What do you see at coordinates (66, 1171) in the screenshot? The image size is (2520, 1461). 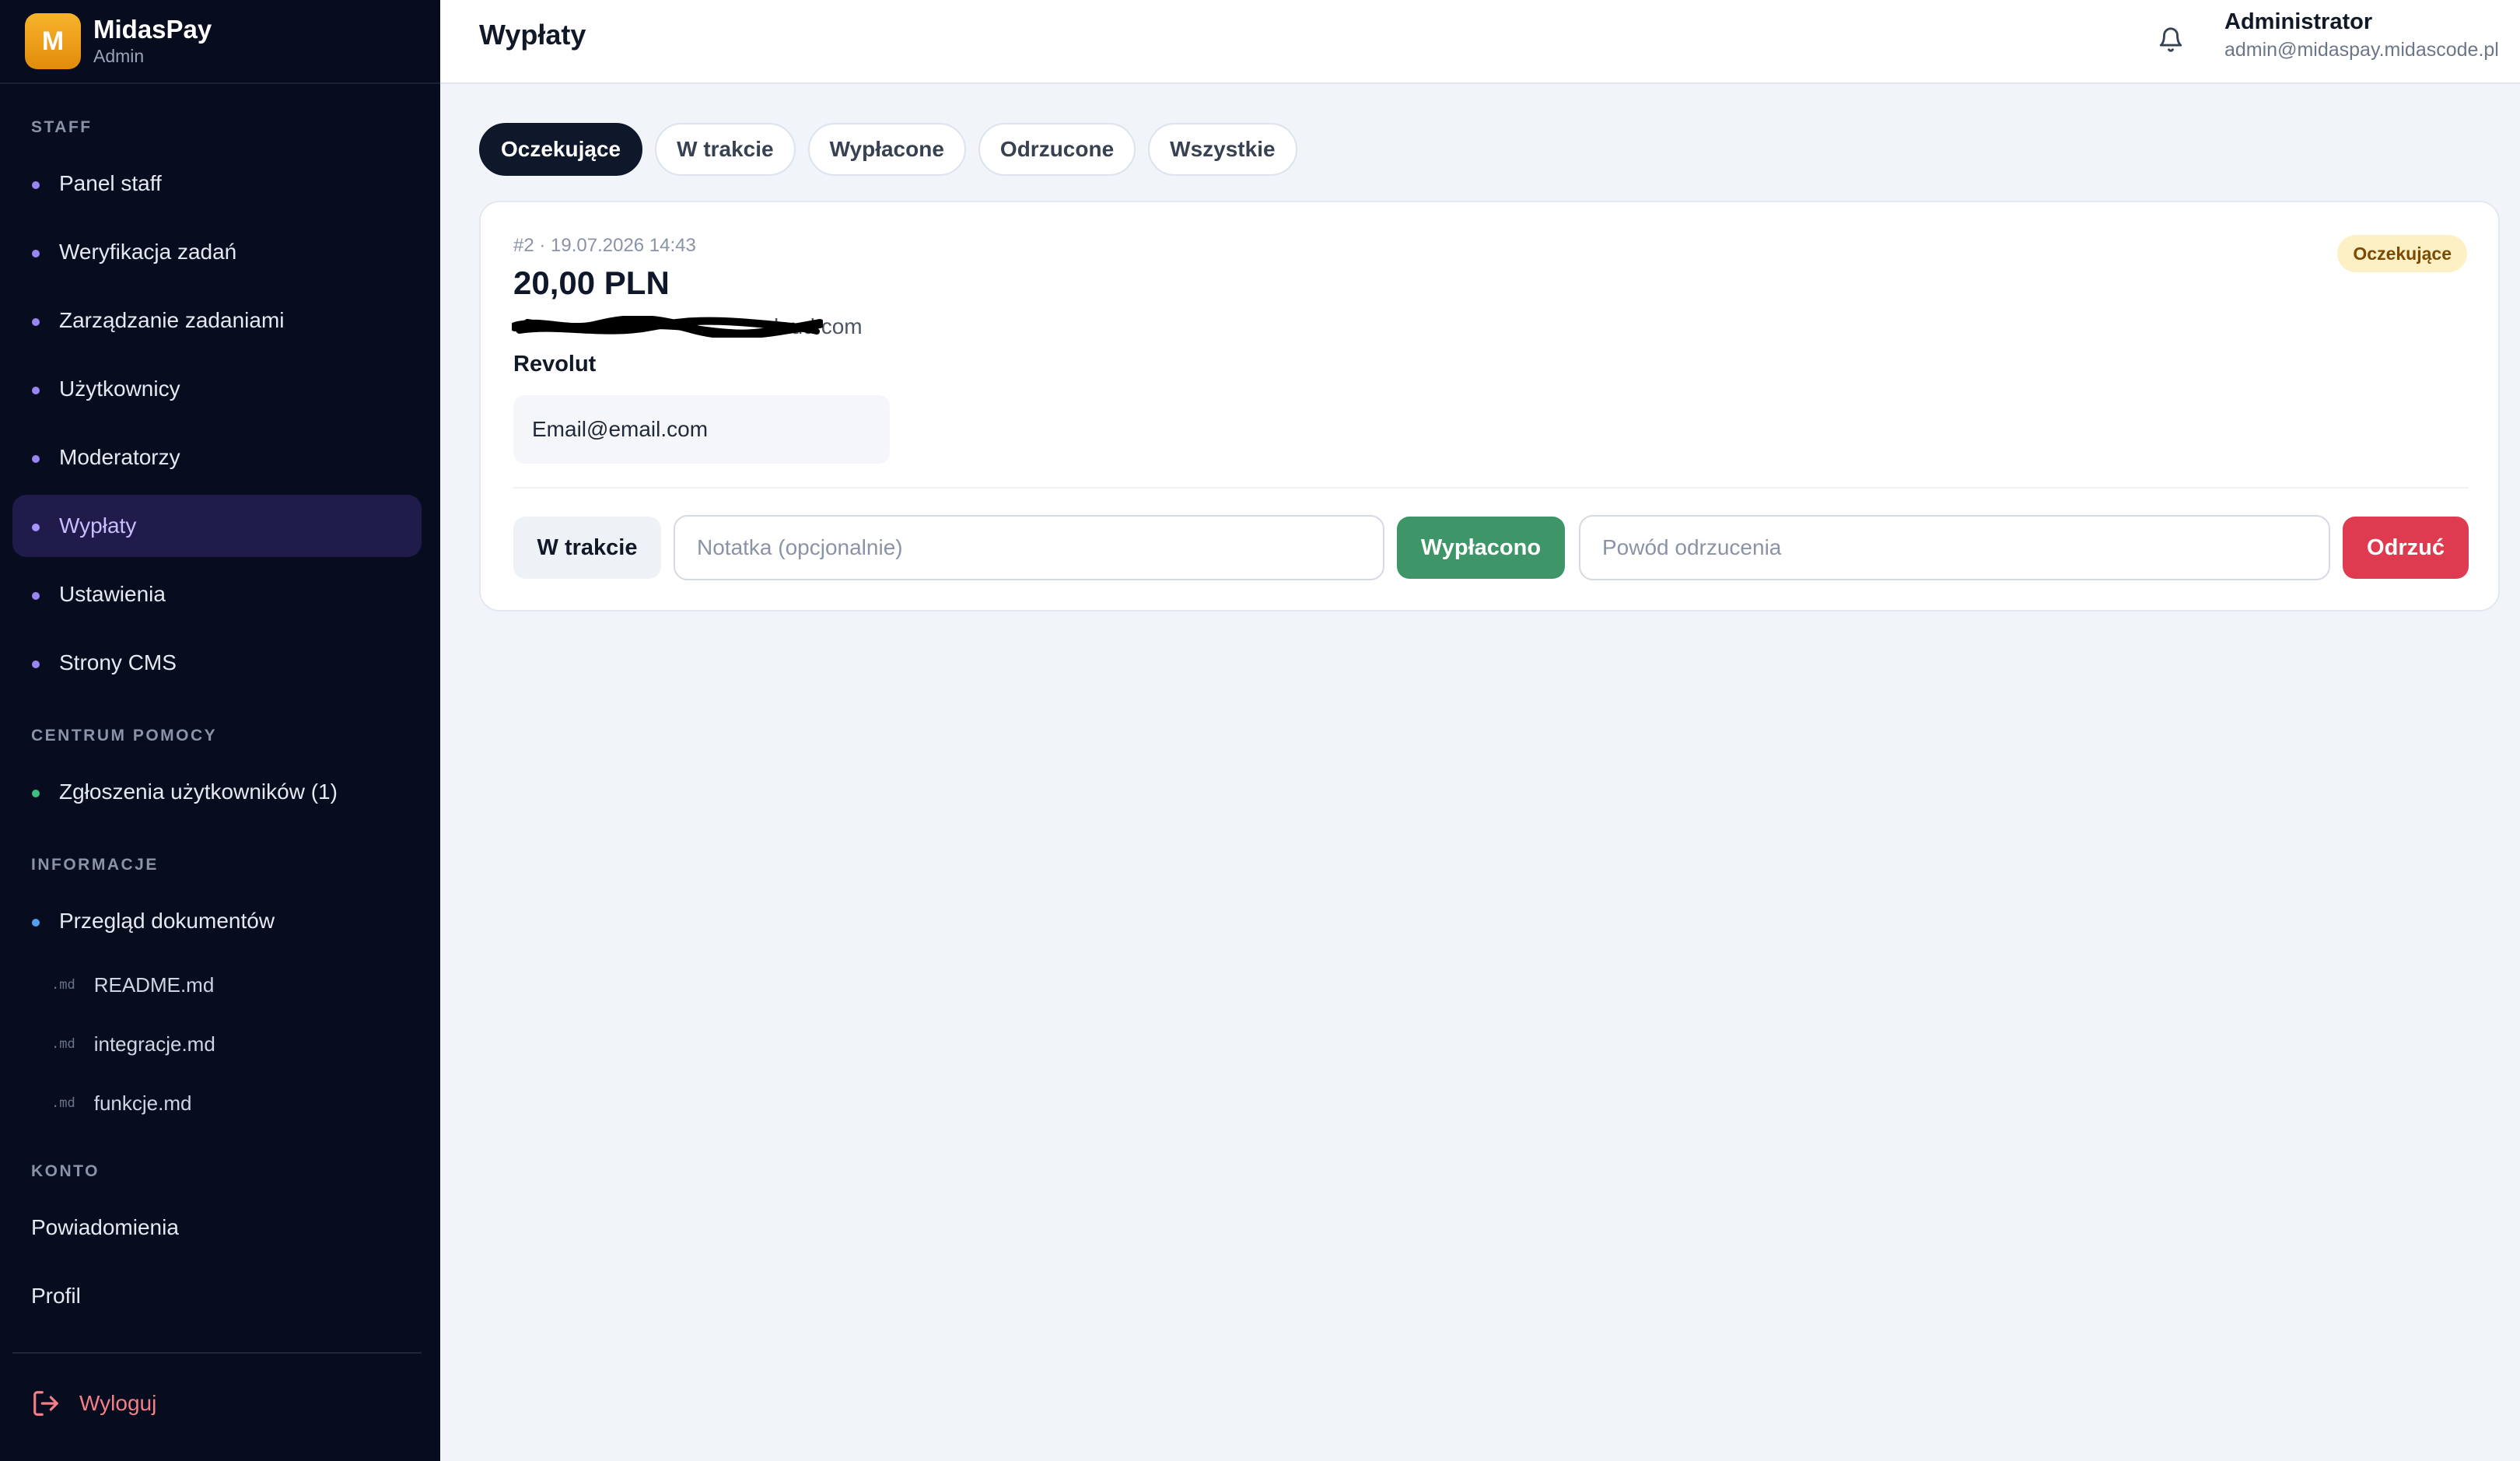 I see `section-heading-account: KONTO` at bounding box center [66, 1171].